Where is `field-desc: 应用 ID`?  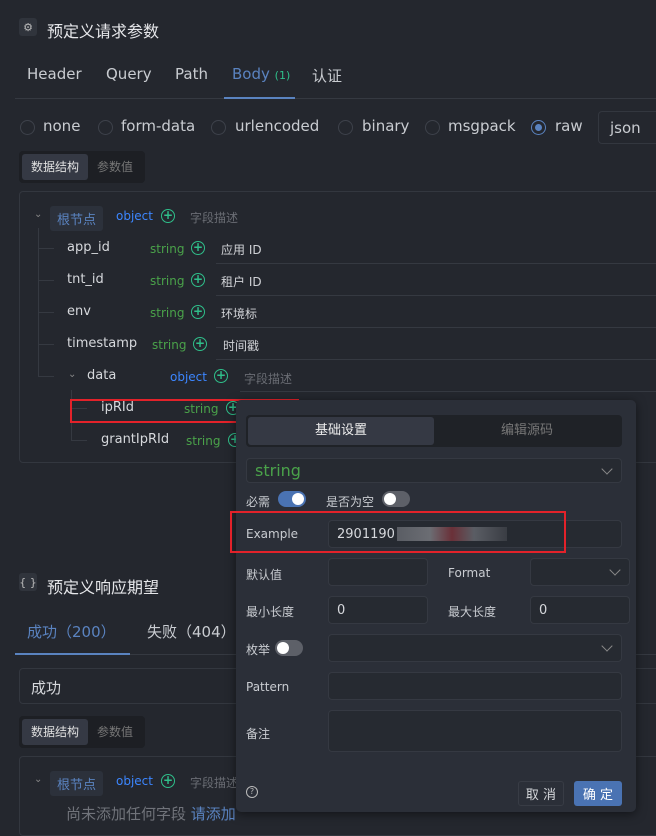 field-desc: 应用 ID is located at coordinates (241, 249).